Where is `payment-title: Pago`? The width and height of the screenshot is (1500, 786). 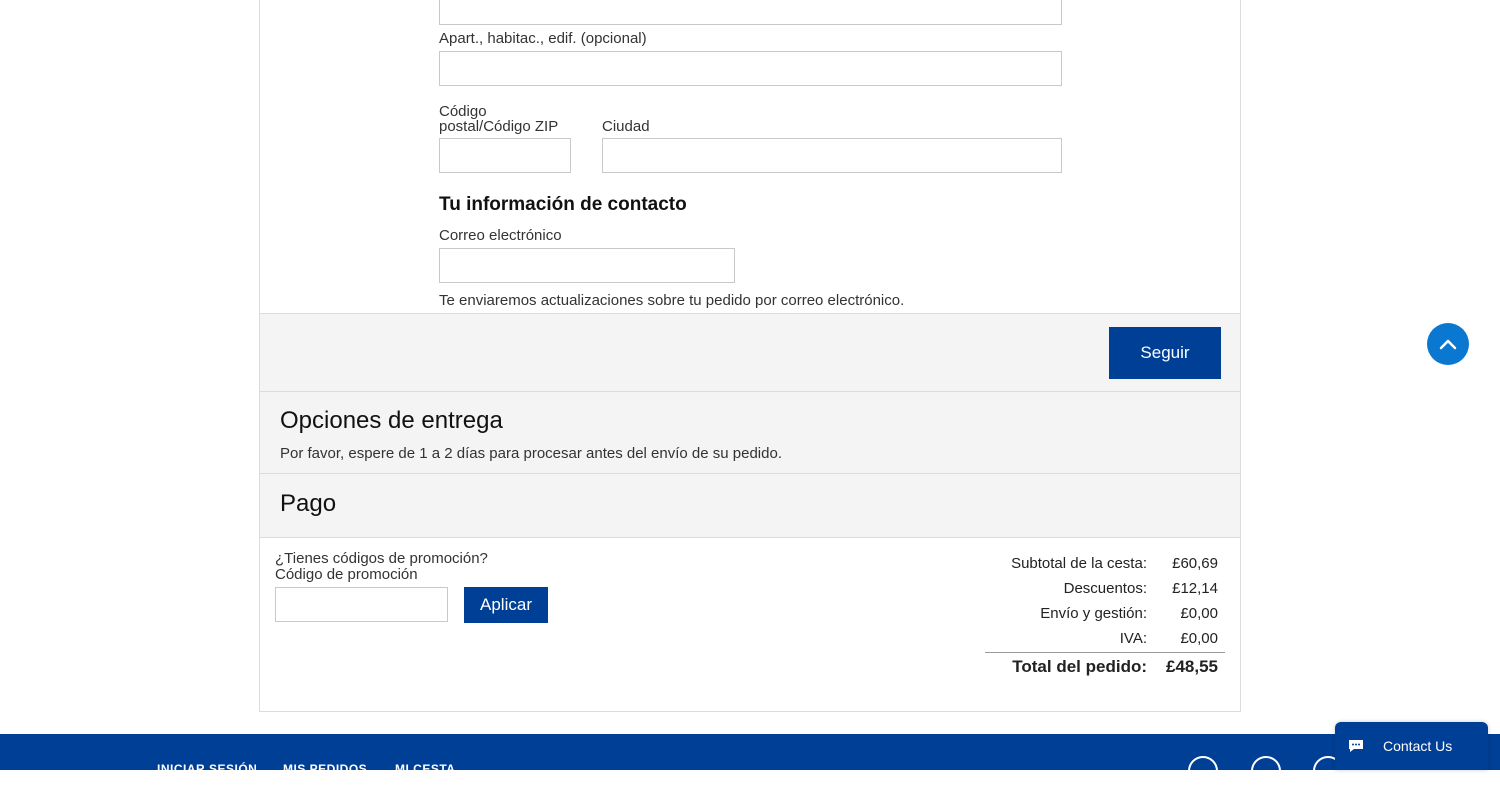 payment-title: Pago is located at coordinates (308, 503).